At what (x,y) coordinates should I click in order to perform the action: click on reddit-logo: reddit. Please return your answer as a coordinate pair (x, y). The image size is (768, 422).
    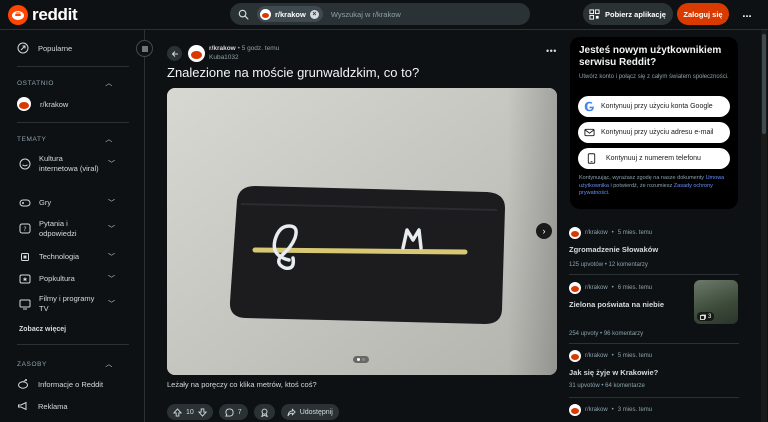
    Looking at the image, I should click on (43, 15).